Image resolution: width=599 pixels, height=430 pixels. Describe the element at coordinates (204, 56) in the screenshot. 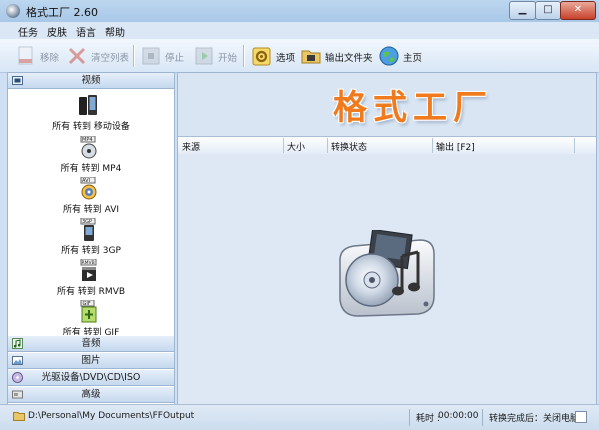

I see `start-icon` at that location.